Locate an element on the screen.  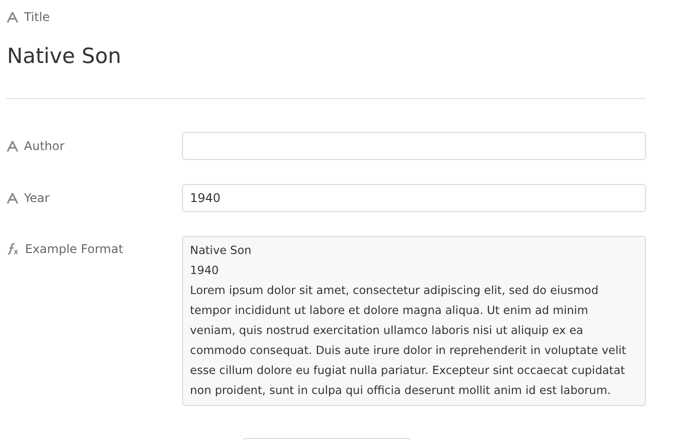
field-label: Author is located at coordinates (44, 146).